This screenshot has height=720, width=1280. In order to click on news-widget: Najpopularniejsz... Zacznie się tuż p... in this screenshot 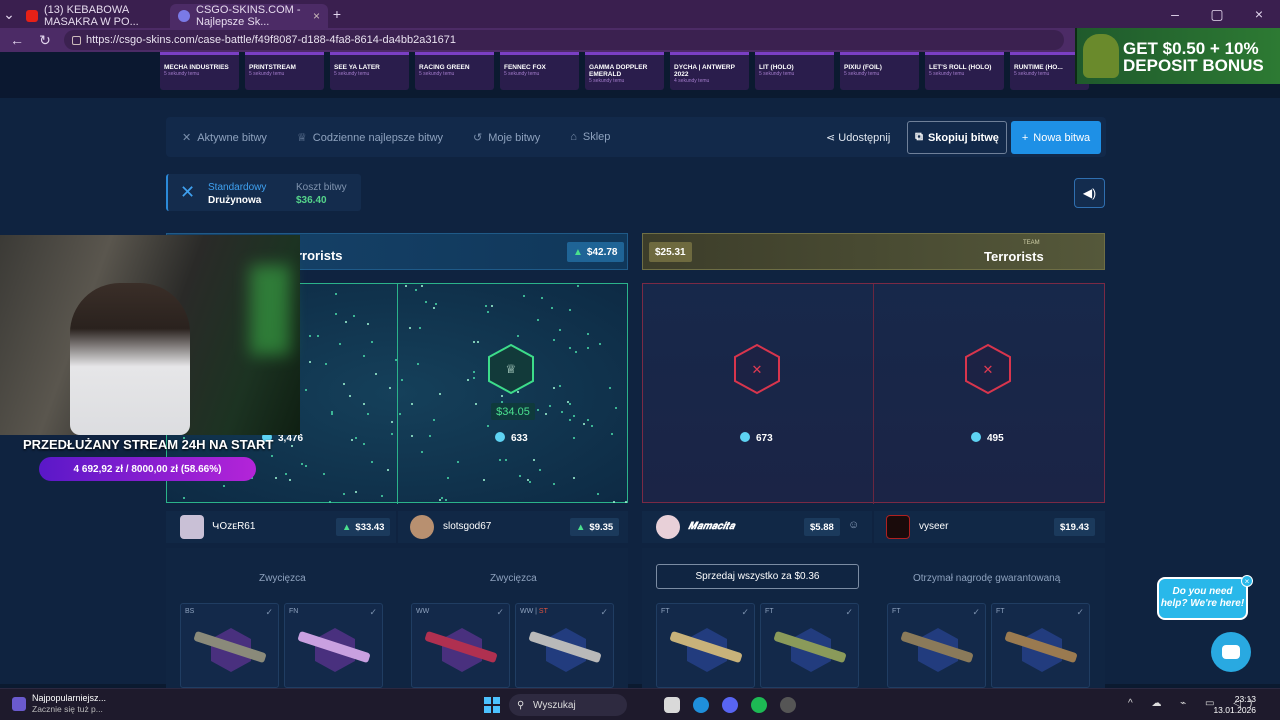, I will do `click(59, 704)`.